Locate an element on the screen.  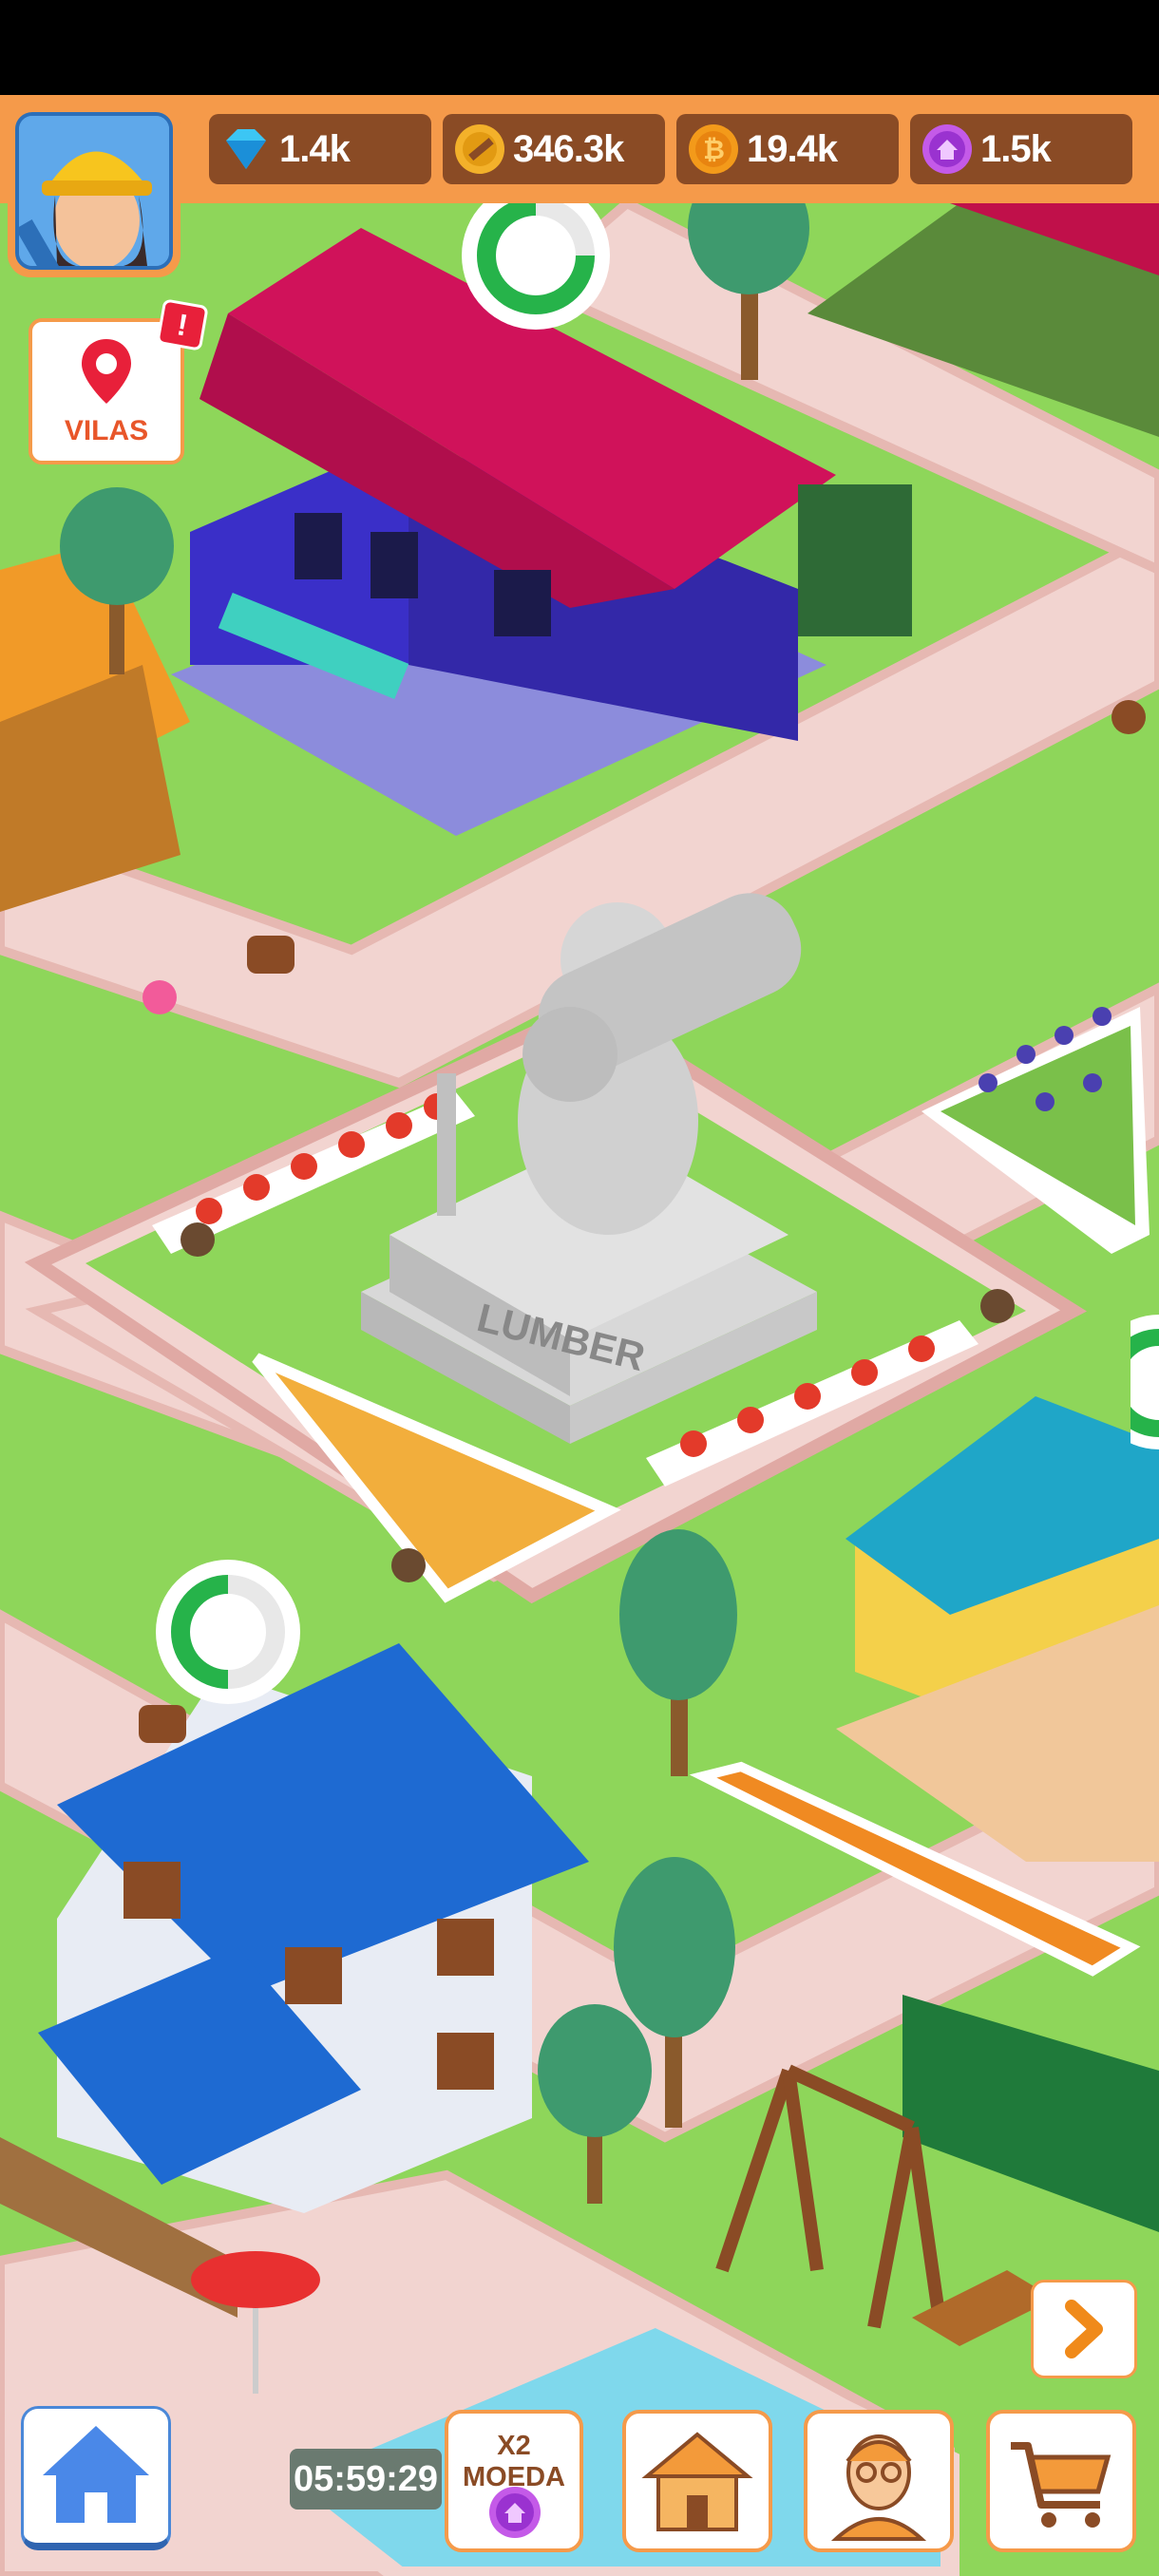
gems-value: 1.4k is located at coordinates (315, 148).